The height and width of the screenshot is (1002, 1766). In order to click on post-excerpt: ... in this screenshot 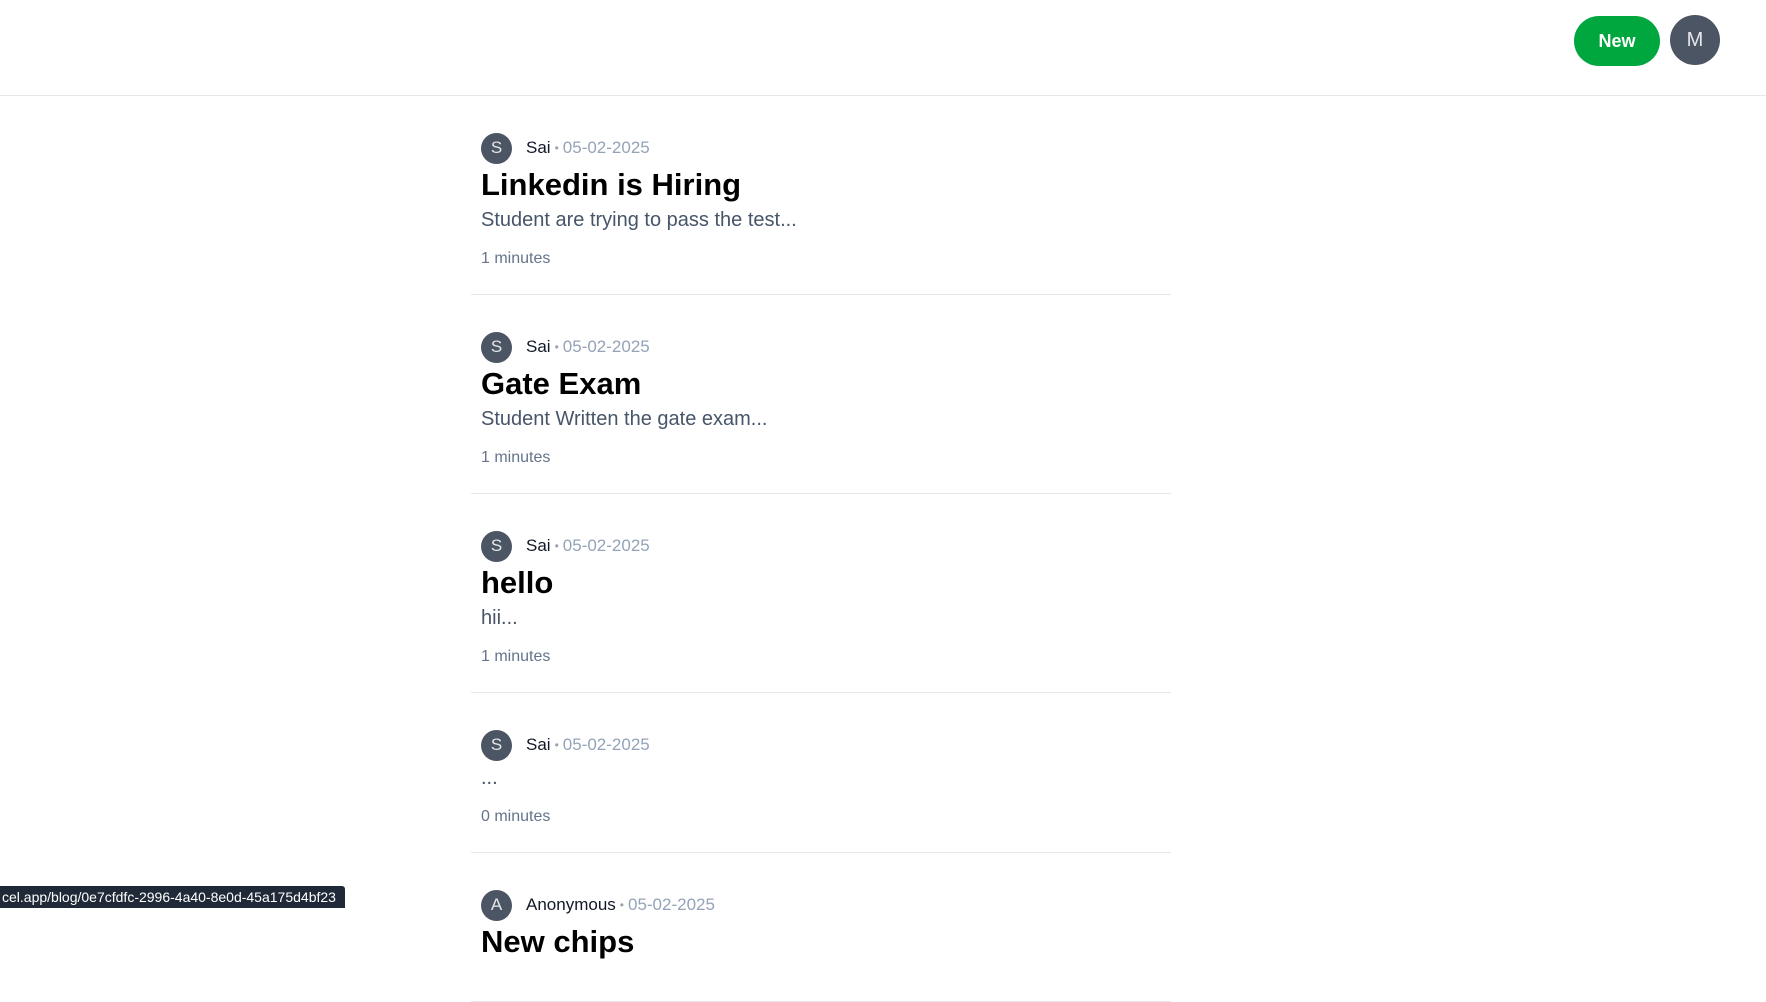, I will do `click(821, 778)`.